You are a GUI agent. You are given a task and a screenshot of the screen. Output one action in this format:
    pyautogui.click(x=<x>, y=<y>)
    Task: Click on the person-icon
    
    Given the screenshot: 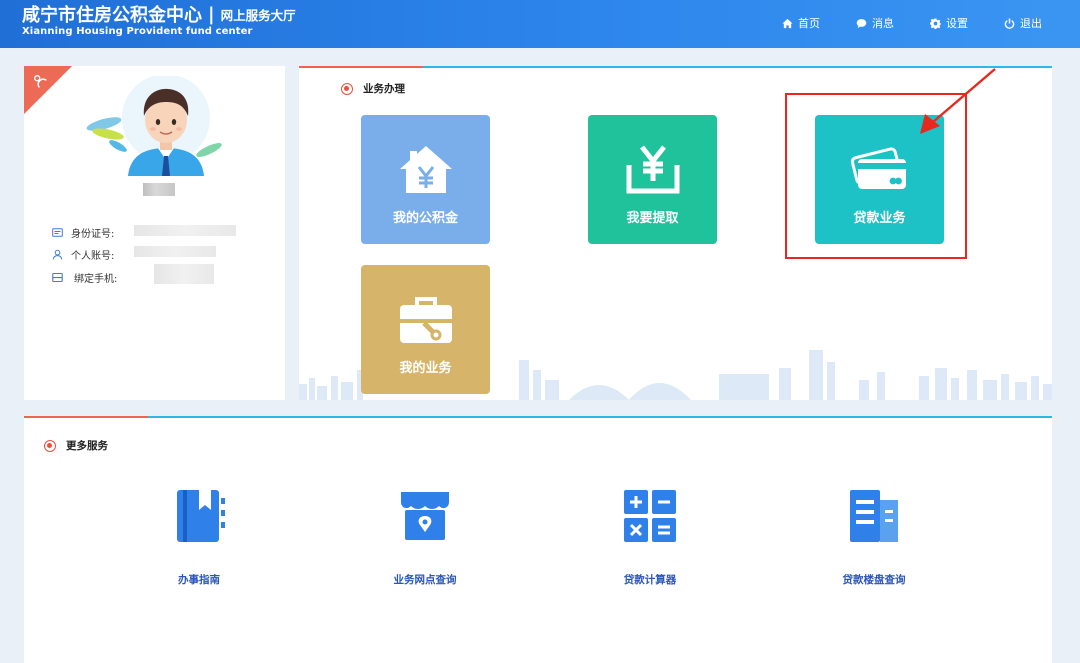 What is the action you would take?
    pyautogui.click(x=57, y=254)
    